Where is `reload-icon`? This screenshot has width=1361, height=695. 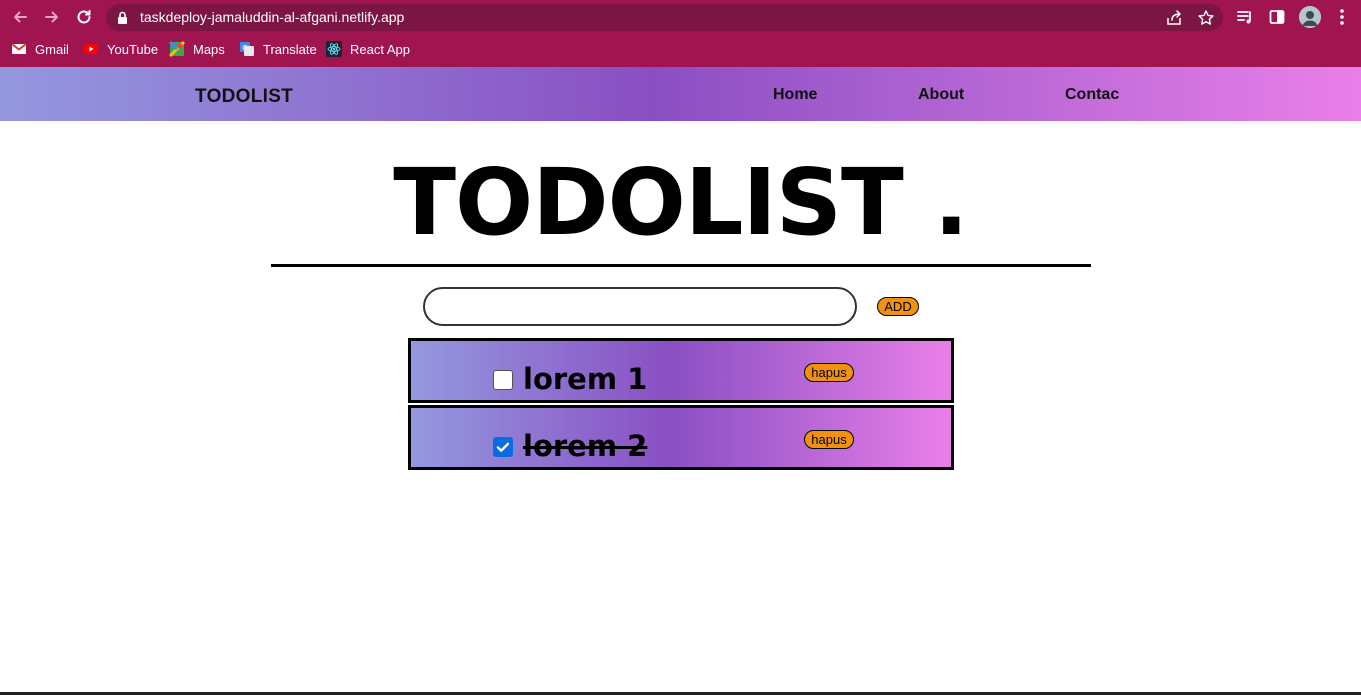 reload-icon is located at coordinates (84, 17).